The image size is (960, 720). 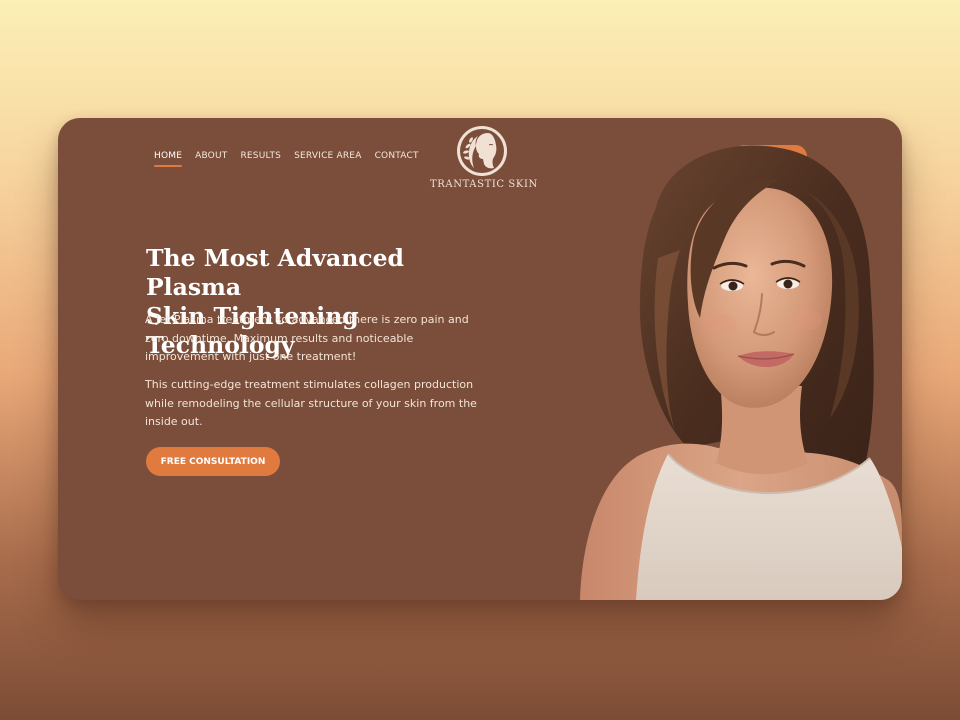 I want to click on headline-line-1: The Most Advanced Plasma, so click(x=275, y=272).